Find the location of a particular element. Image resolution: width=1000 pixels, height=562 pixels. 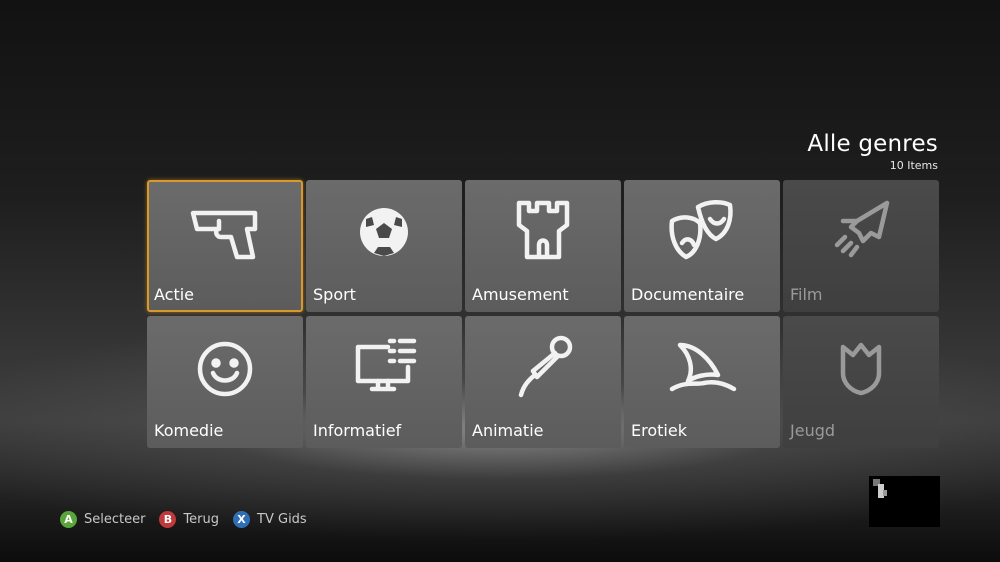

genre-tile-actie: Actie is located at coordinates (225, 246).